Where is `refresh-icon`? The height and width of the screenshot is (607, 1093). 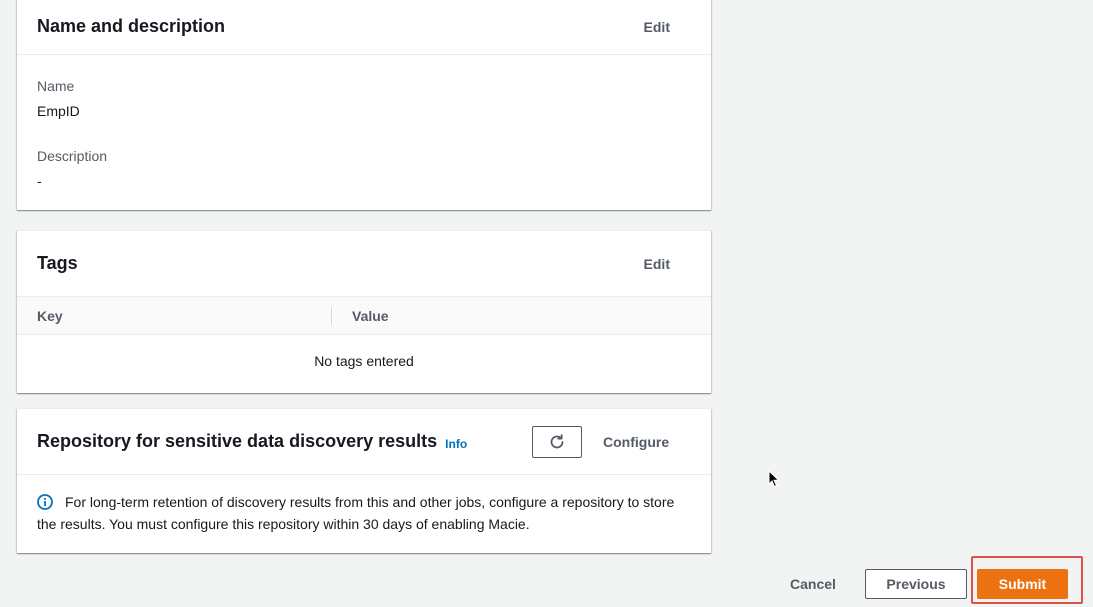
refresh-icon is located at coordinates (557, 441).